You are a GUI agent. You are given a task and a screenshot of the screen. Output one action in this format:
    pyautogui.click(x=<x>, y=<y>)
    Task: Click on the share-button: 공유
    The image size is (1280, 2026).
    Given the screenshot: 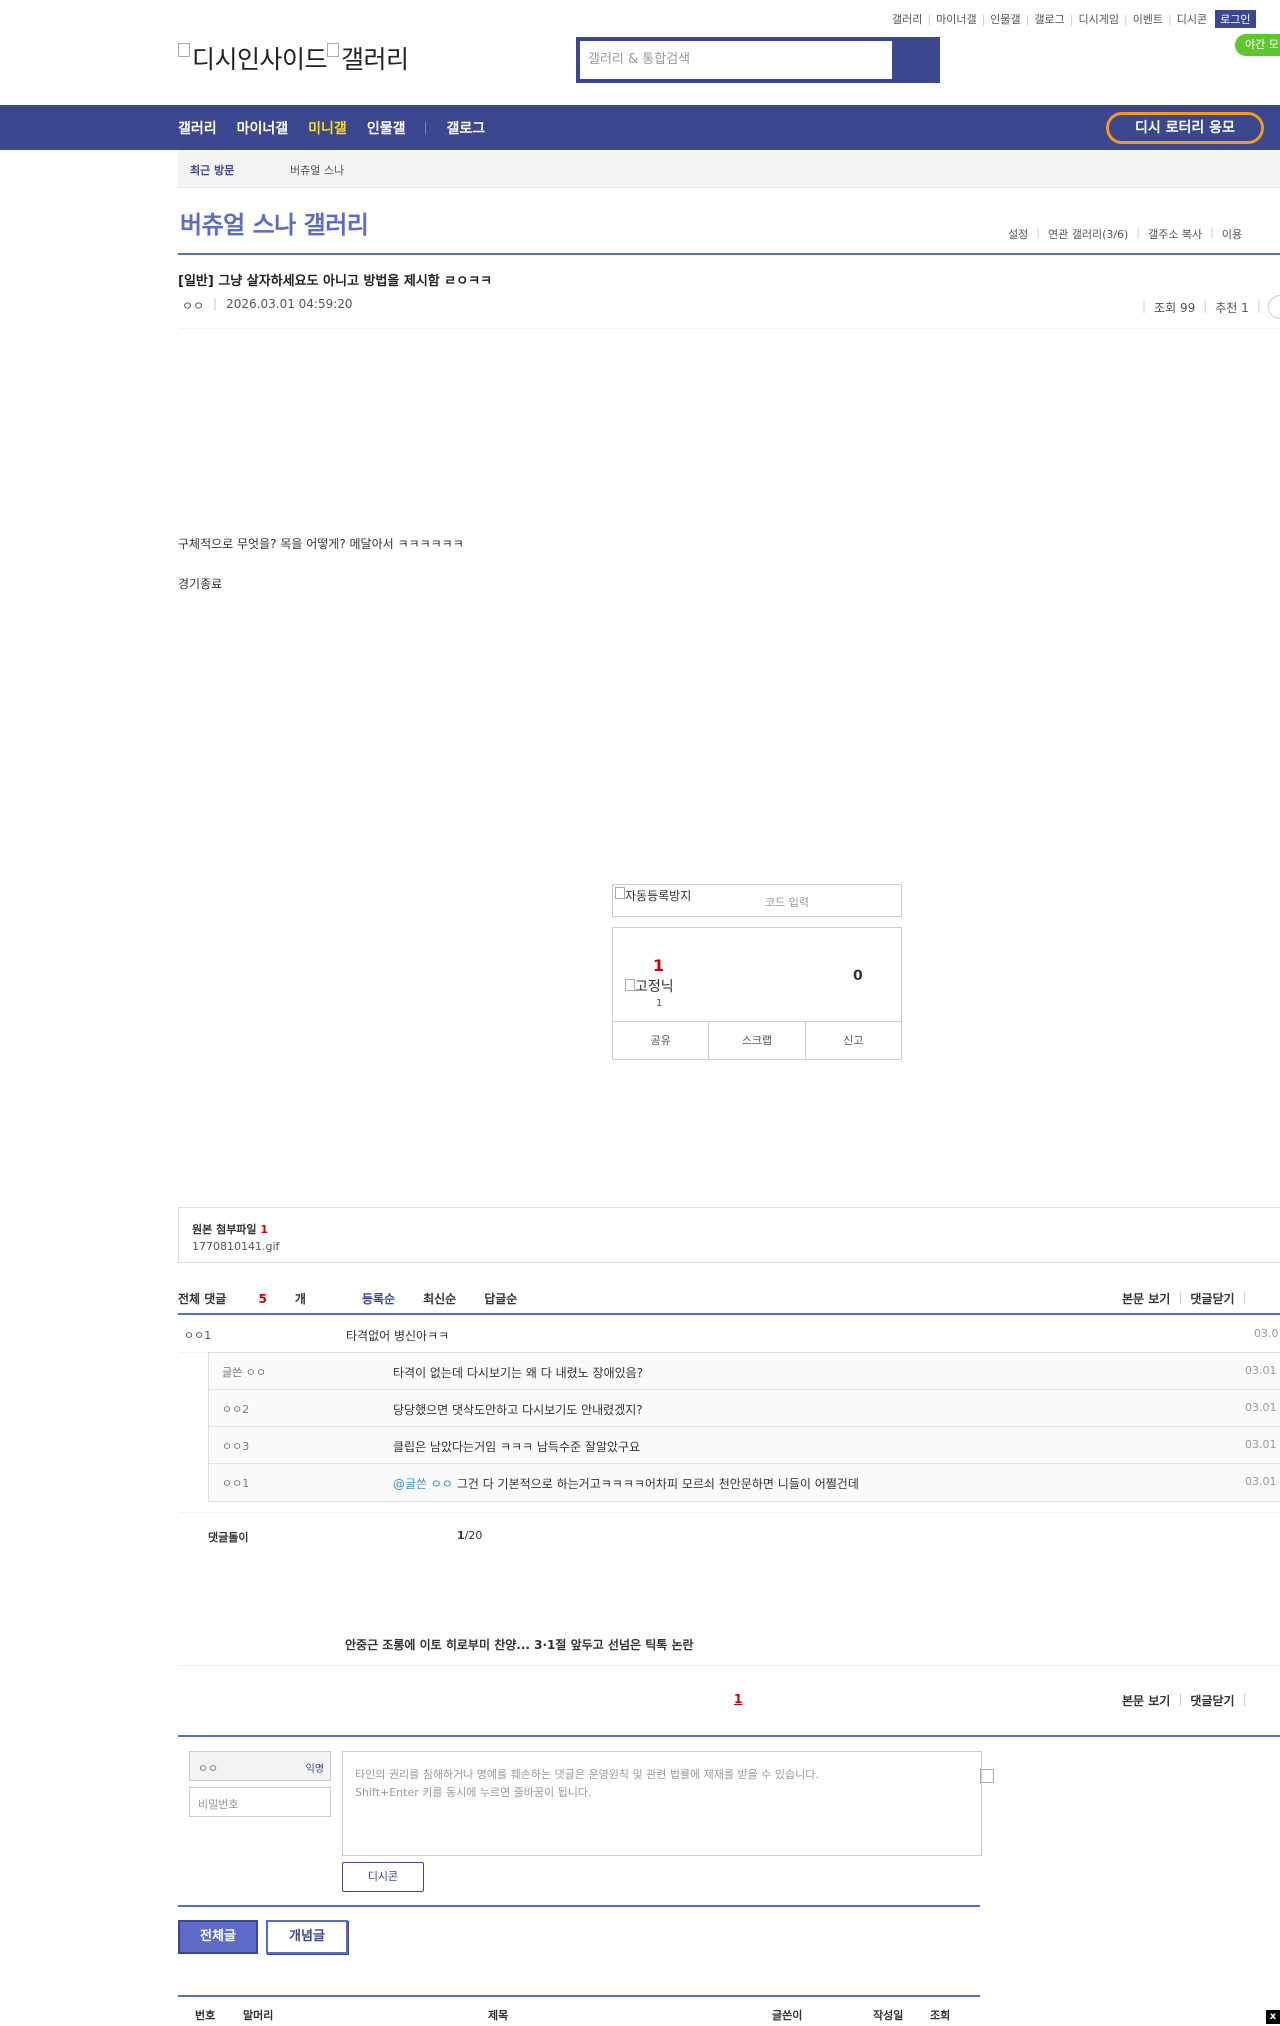 What is the action you would take?
    pyautogui.click(x=661, y=1040)
    